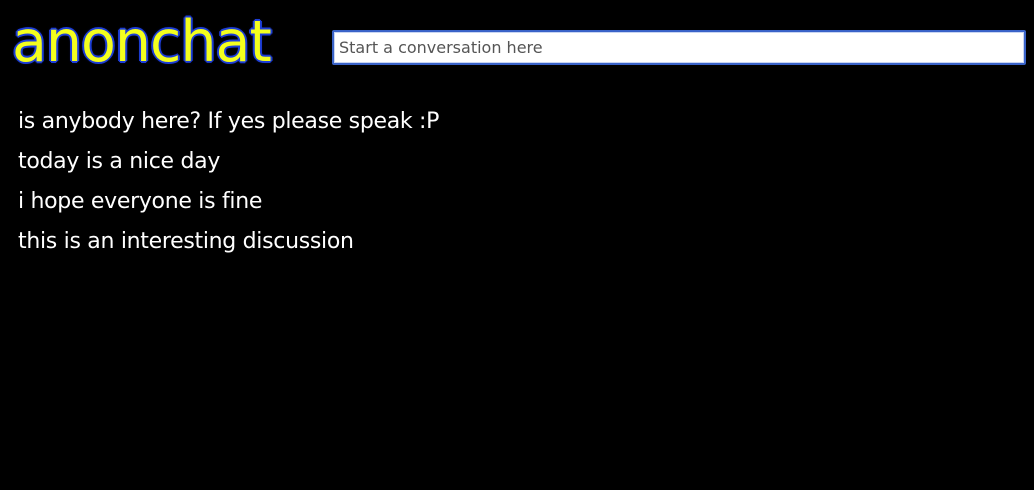 The width and height of the screenshot is (1034, 490). I want to click on conversation-input, so click(679, 47).